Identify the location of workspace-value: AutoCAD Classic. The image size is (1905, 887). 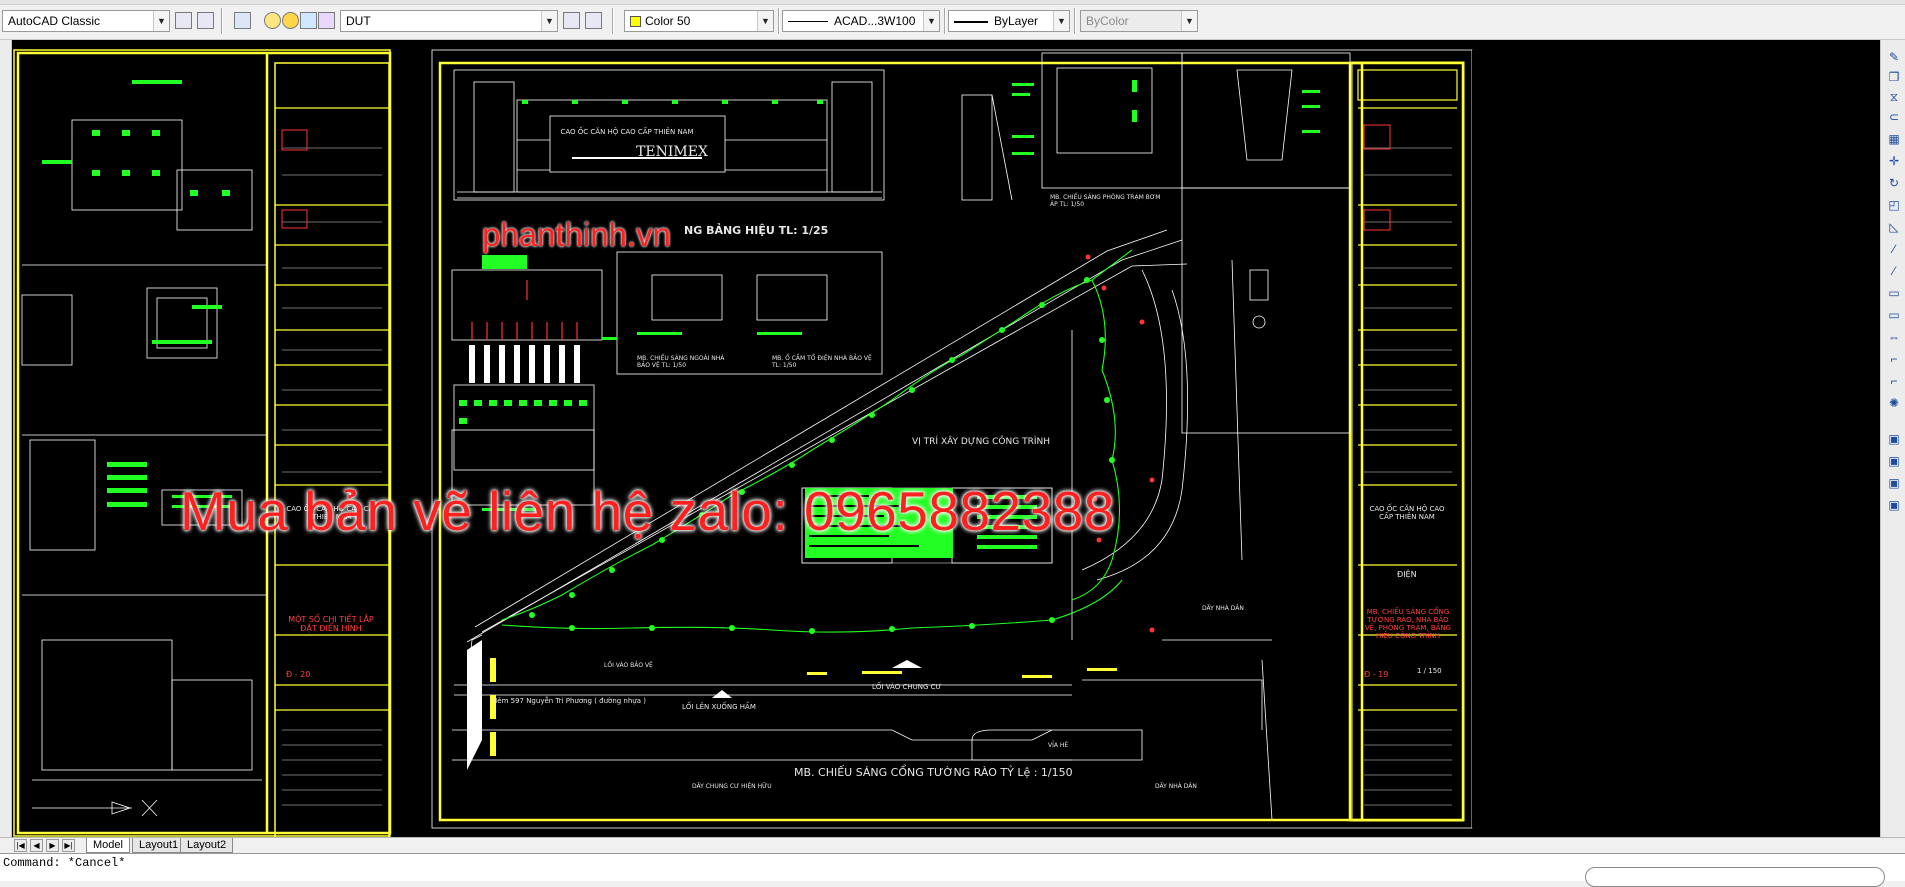
(54, 21).